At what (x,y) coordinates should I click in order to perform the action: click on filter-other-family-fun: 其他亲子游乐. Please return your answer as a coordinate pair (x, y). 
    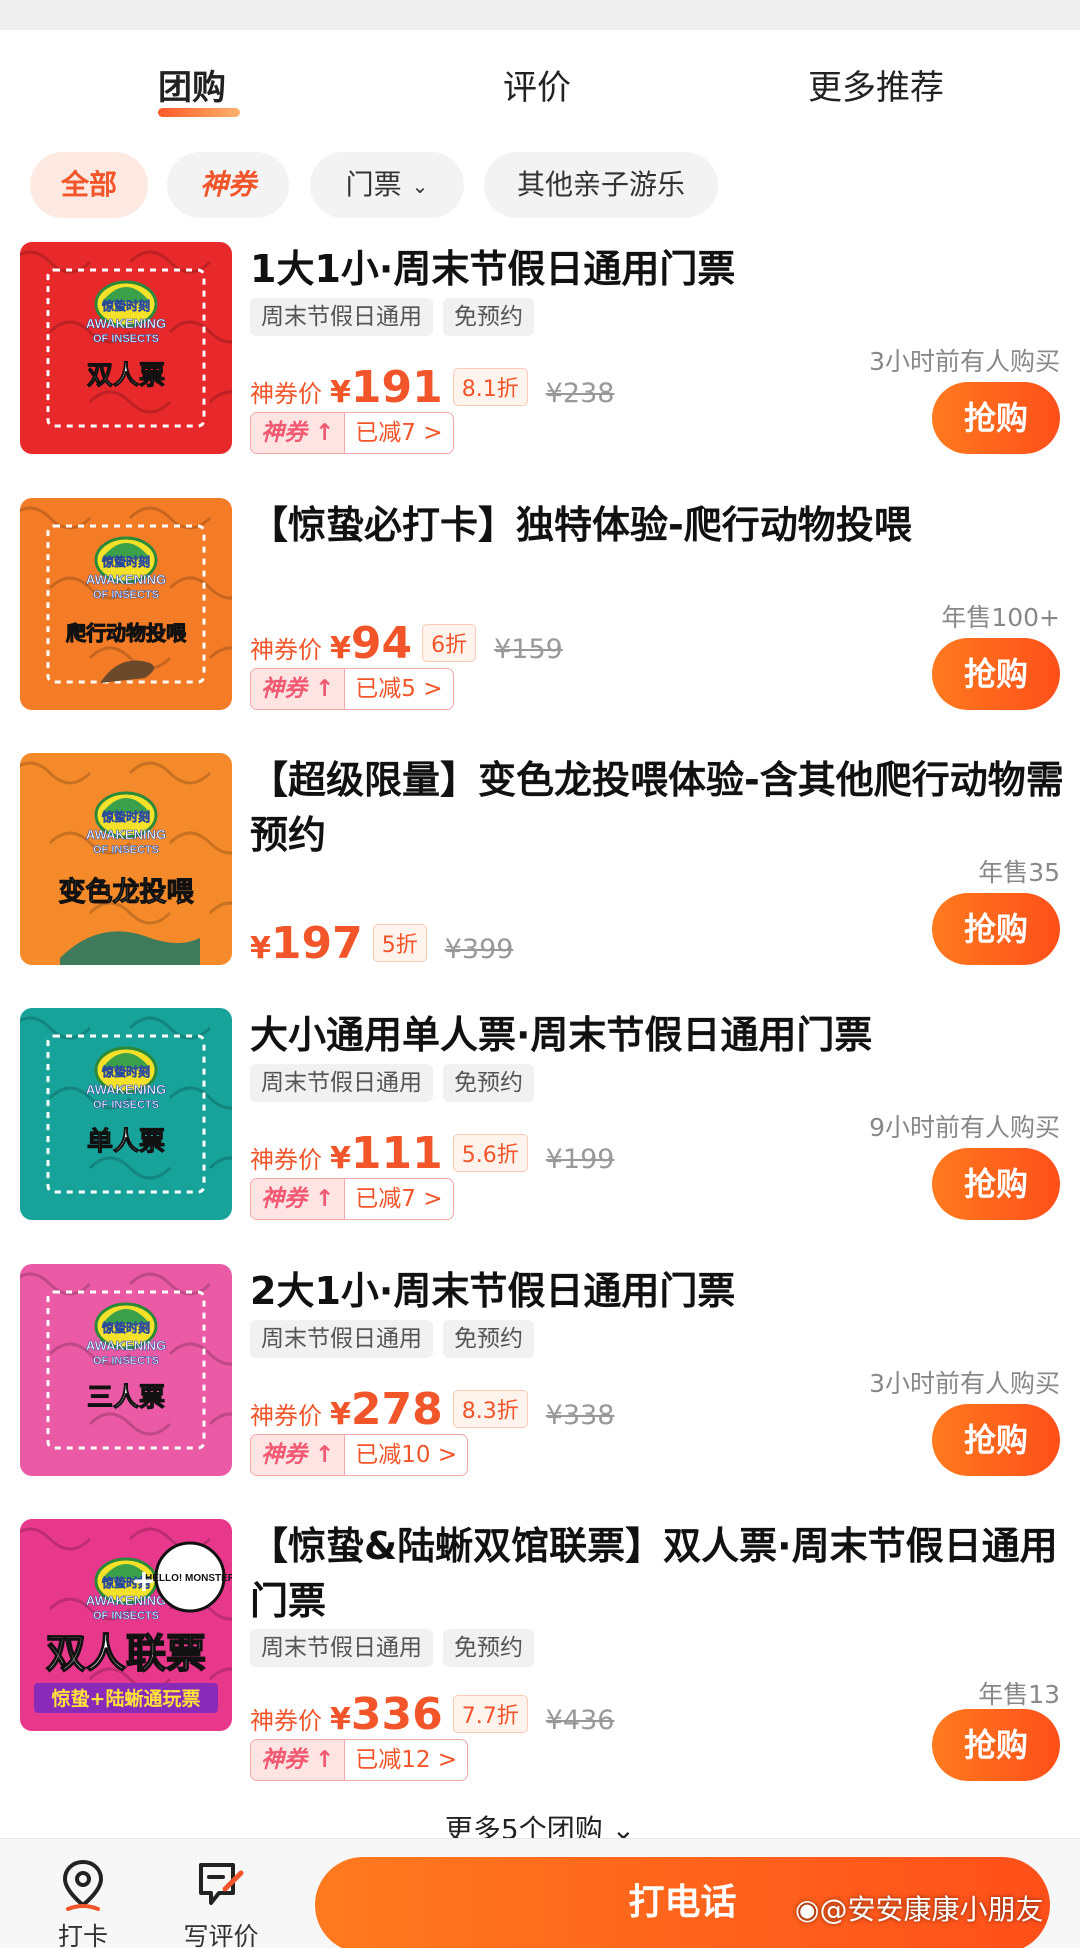
    Looking at the image, I should click on (601, 185).